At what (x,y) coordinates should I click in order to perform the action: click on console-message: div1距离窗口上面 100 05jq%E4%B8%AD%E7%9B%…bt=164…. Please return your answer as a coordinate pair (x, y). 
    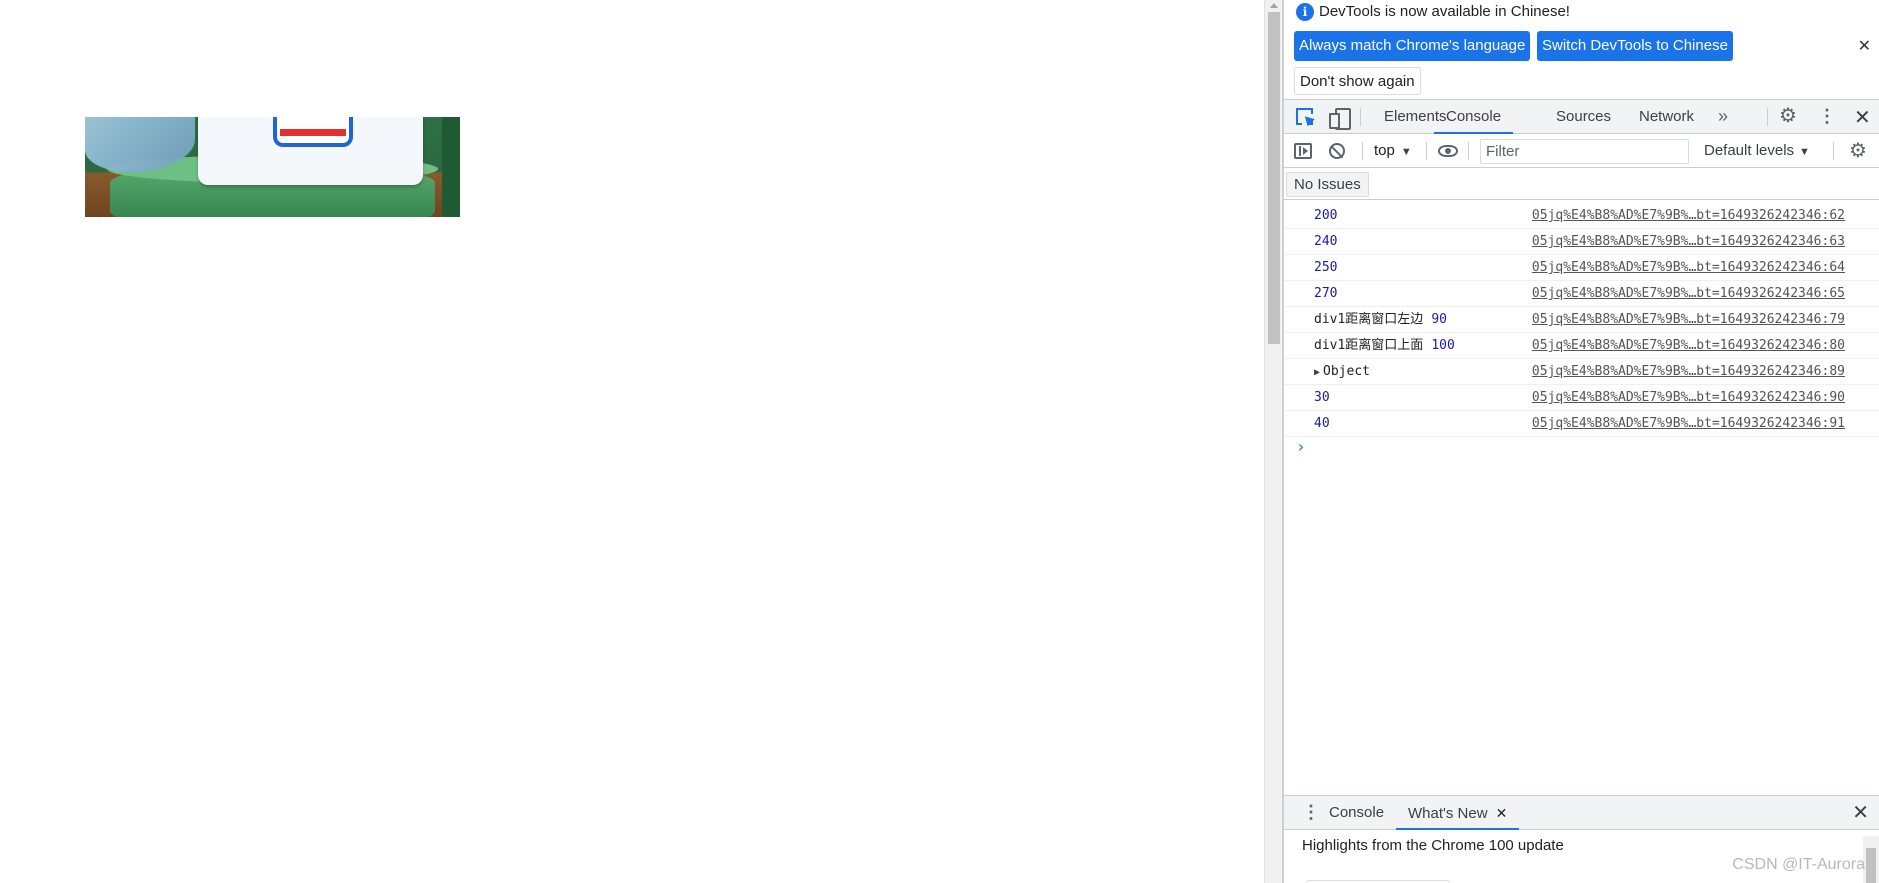
    Looking at the image, I should click on (1581, 346).